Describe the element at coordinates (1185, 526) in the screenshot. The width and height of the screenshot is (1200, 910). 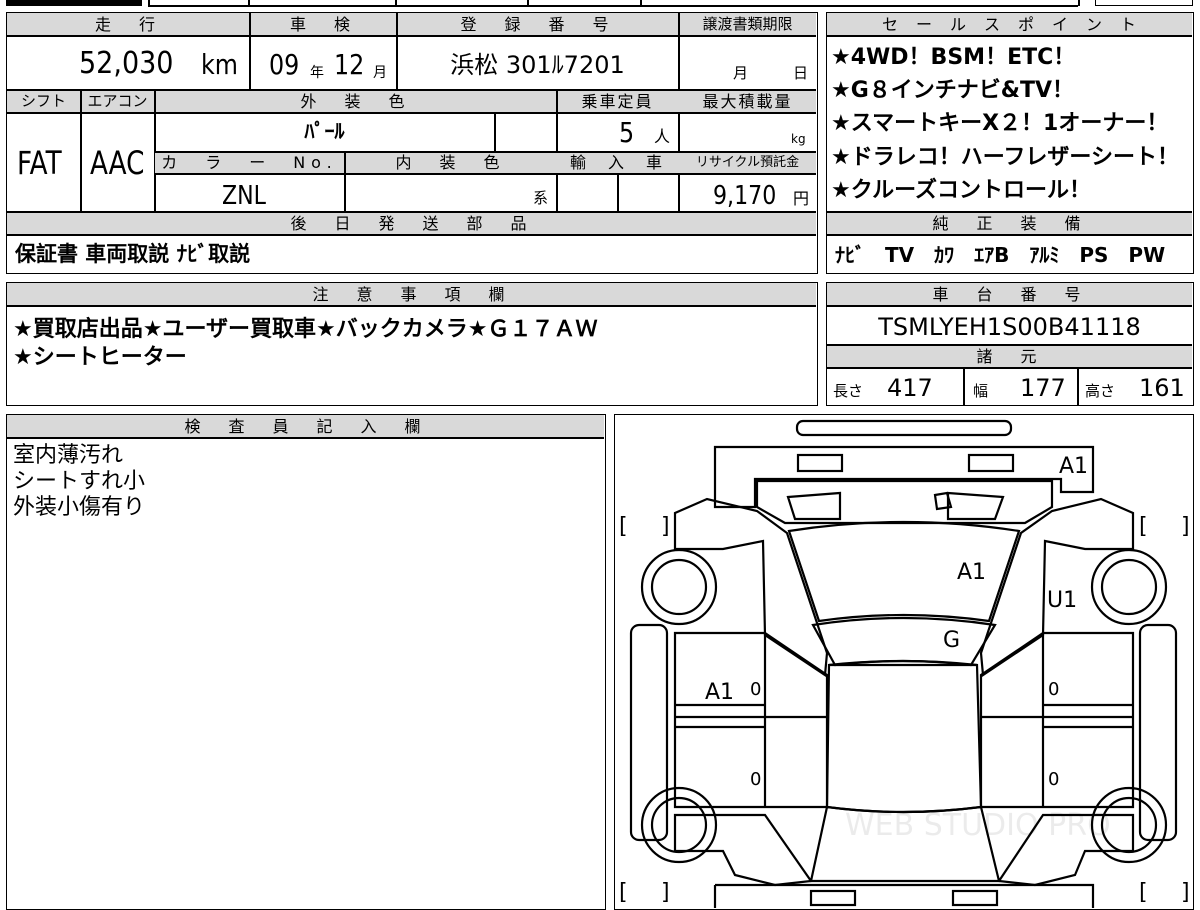
I see `bracket-right-top-close: ]` at that location.